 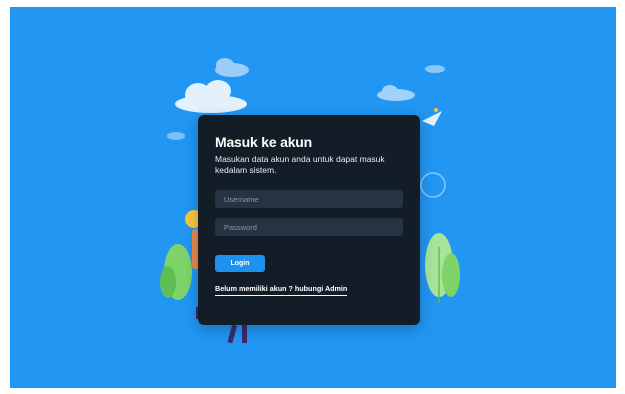 I want to click on login-button: Login, so click(x=240, y=263).